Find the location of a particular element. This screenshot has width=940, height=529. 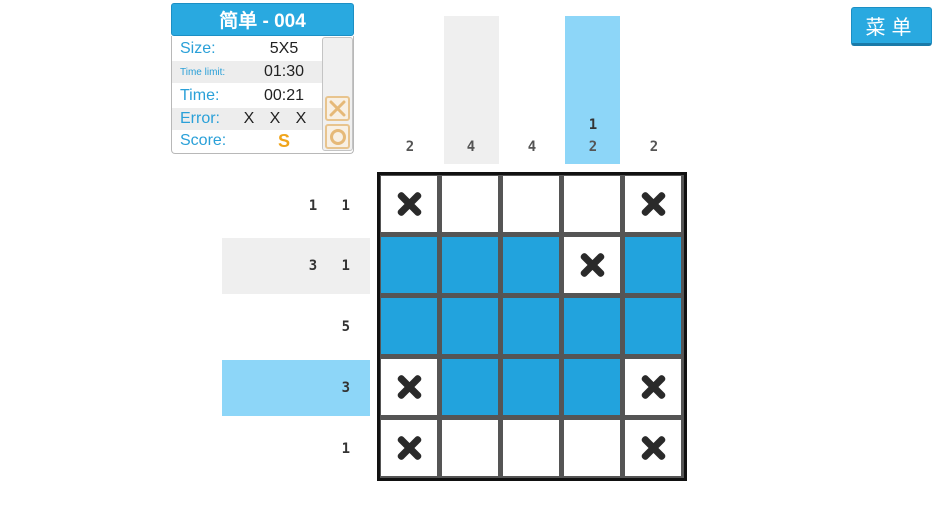

level-title: 简单 - 004 is located at coordinates (262, 19).